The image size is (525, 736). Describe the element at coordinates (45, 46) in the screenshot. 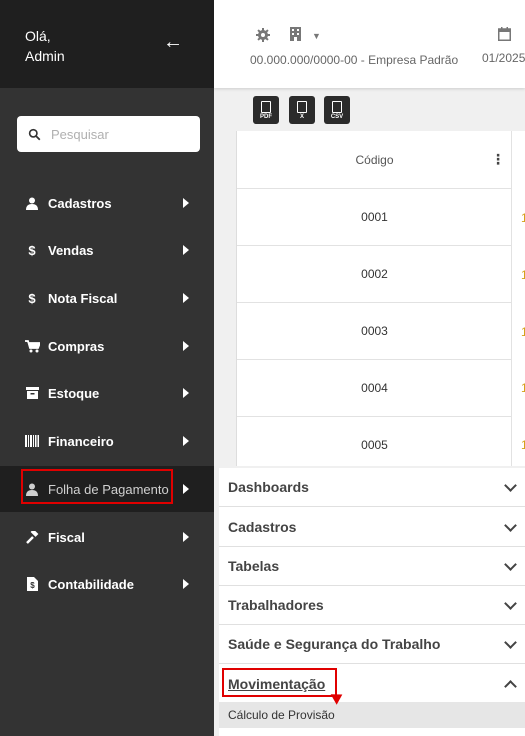

I see `greeting: Olá, Admin` at that location.